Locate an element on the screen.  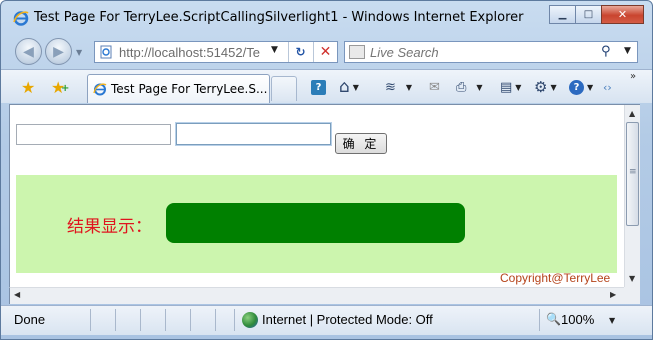
scroll-down-icon: ▼ is located at coordinates (632, 278).